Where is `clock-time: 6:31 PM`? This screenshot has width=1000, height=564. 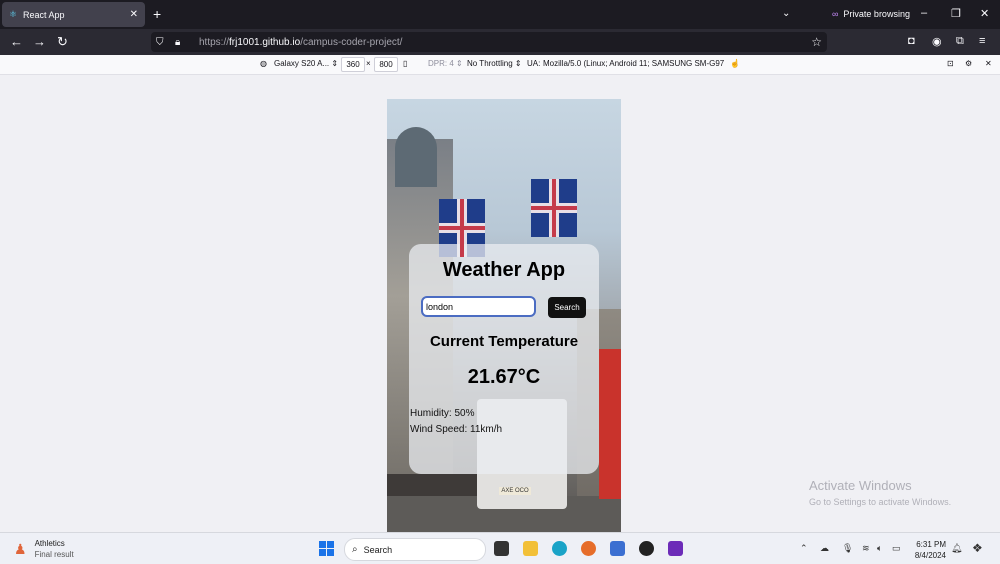
clock-time: 6:31 PM is located at coordinates (931, 544).